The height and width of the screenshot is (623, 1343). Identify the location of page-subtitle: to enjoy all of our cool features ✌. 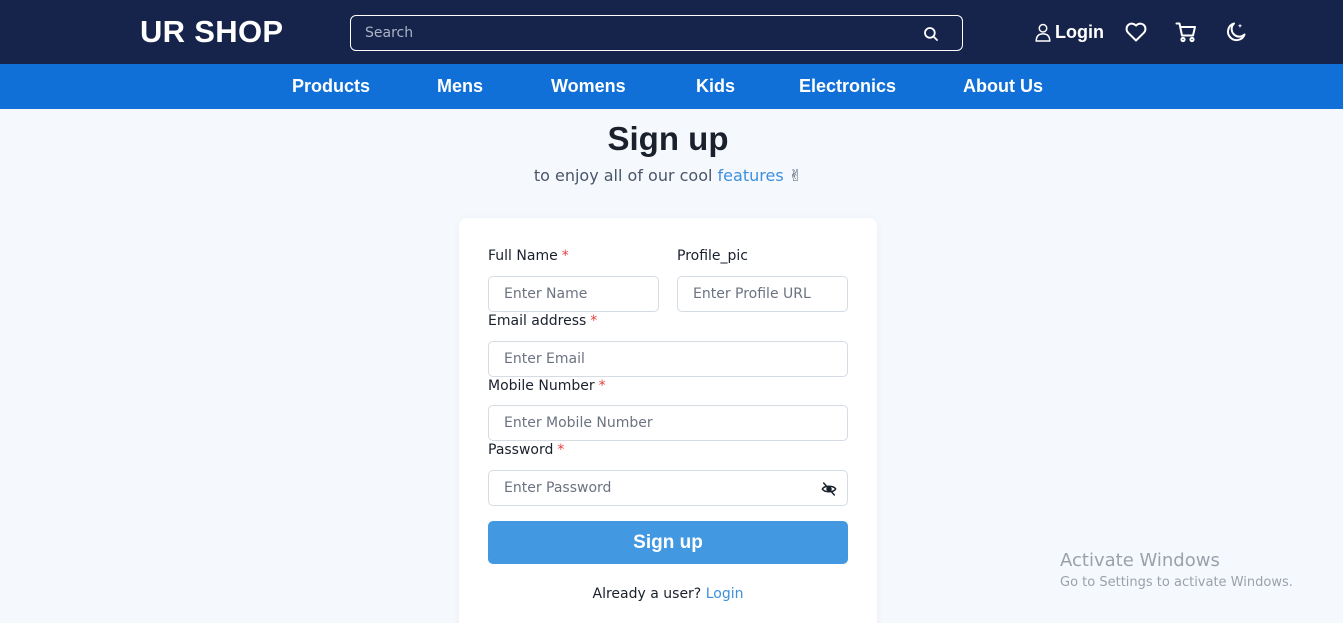
(668, 175).